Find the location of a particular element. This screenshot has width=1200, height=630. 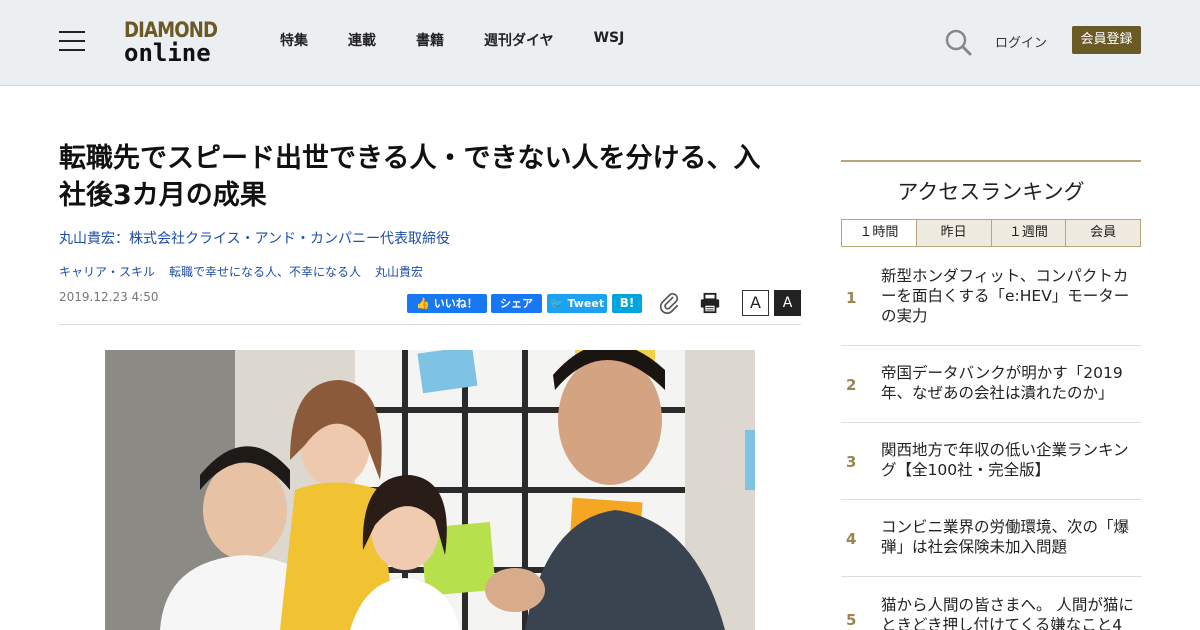

rank-headline: 新型ホンダフィット、コンパクトカーを面白くする「e:HEV」モーターの実力 is located at coordinates (1005, 296).